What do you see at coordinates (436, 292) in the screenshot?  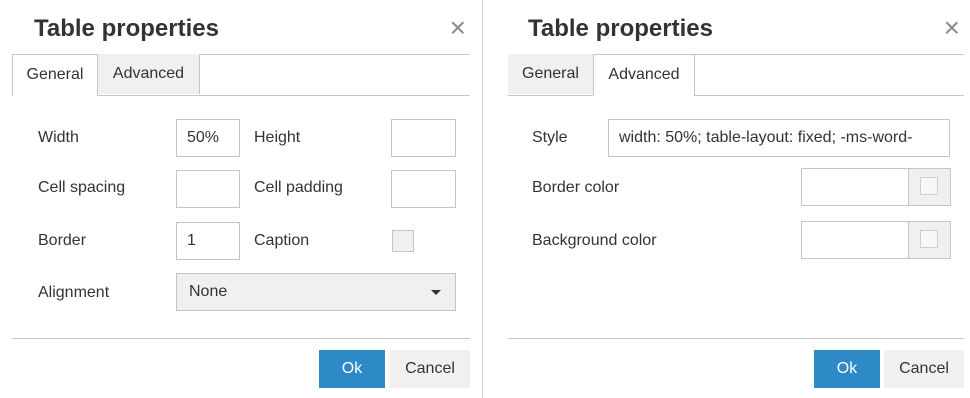 I see `chevron-down-icon` at bounding box center [436, 292].